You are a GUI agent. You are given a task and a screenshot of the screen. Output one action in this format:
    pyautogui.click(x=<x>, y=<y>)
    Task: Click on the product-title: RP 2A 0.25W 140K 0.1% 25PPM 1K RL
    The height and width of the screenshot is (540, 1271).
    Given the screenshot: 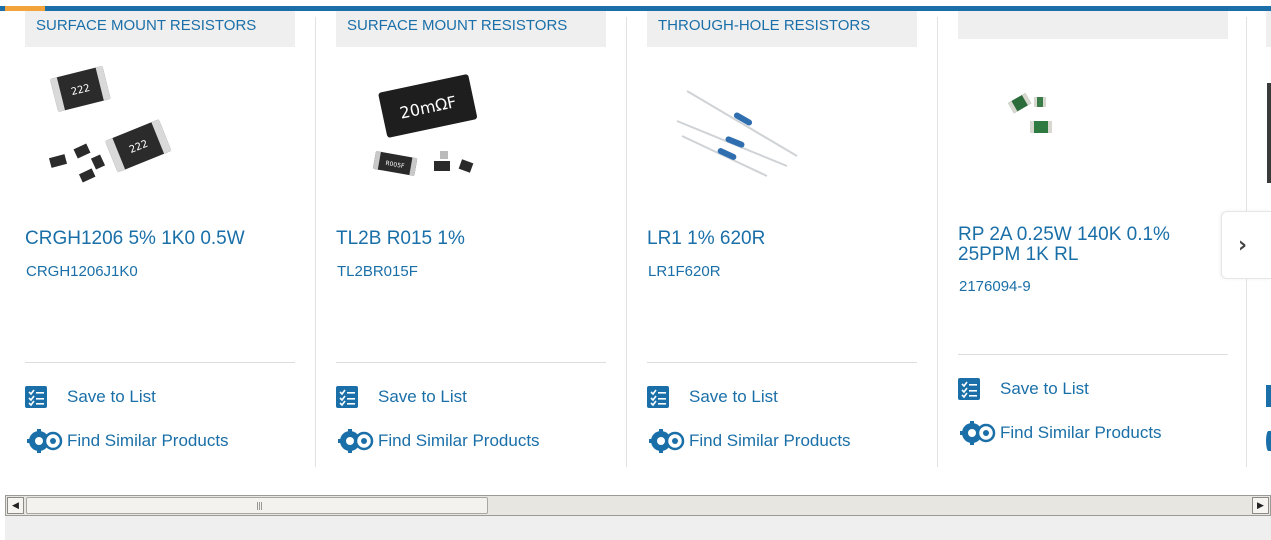 What is the action you would take?
    pyautogui.click(x=1088, y=245)
    